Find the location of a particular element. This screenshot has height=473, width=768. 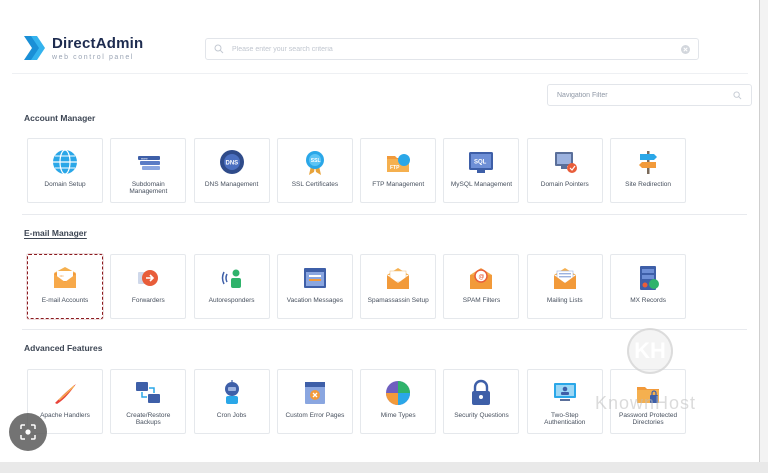

lens-button is located at coordinates (28, 432).